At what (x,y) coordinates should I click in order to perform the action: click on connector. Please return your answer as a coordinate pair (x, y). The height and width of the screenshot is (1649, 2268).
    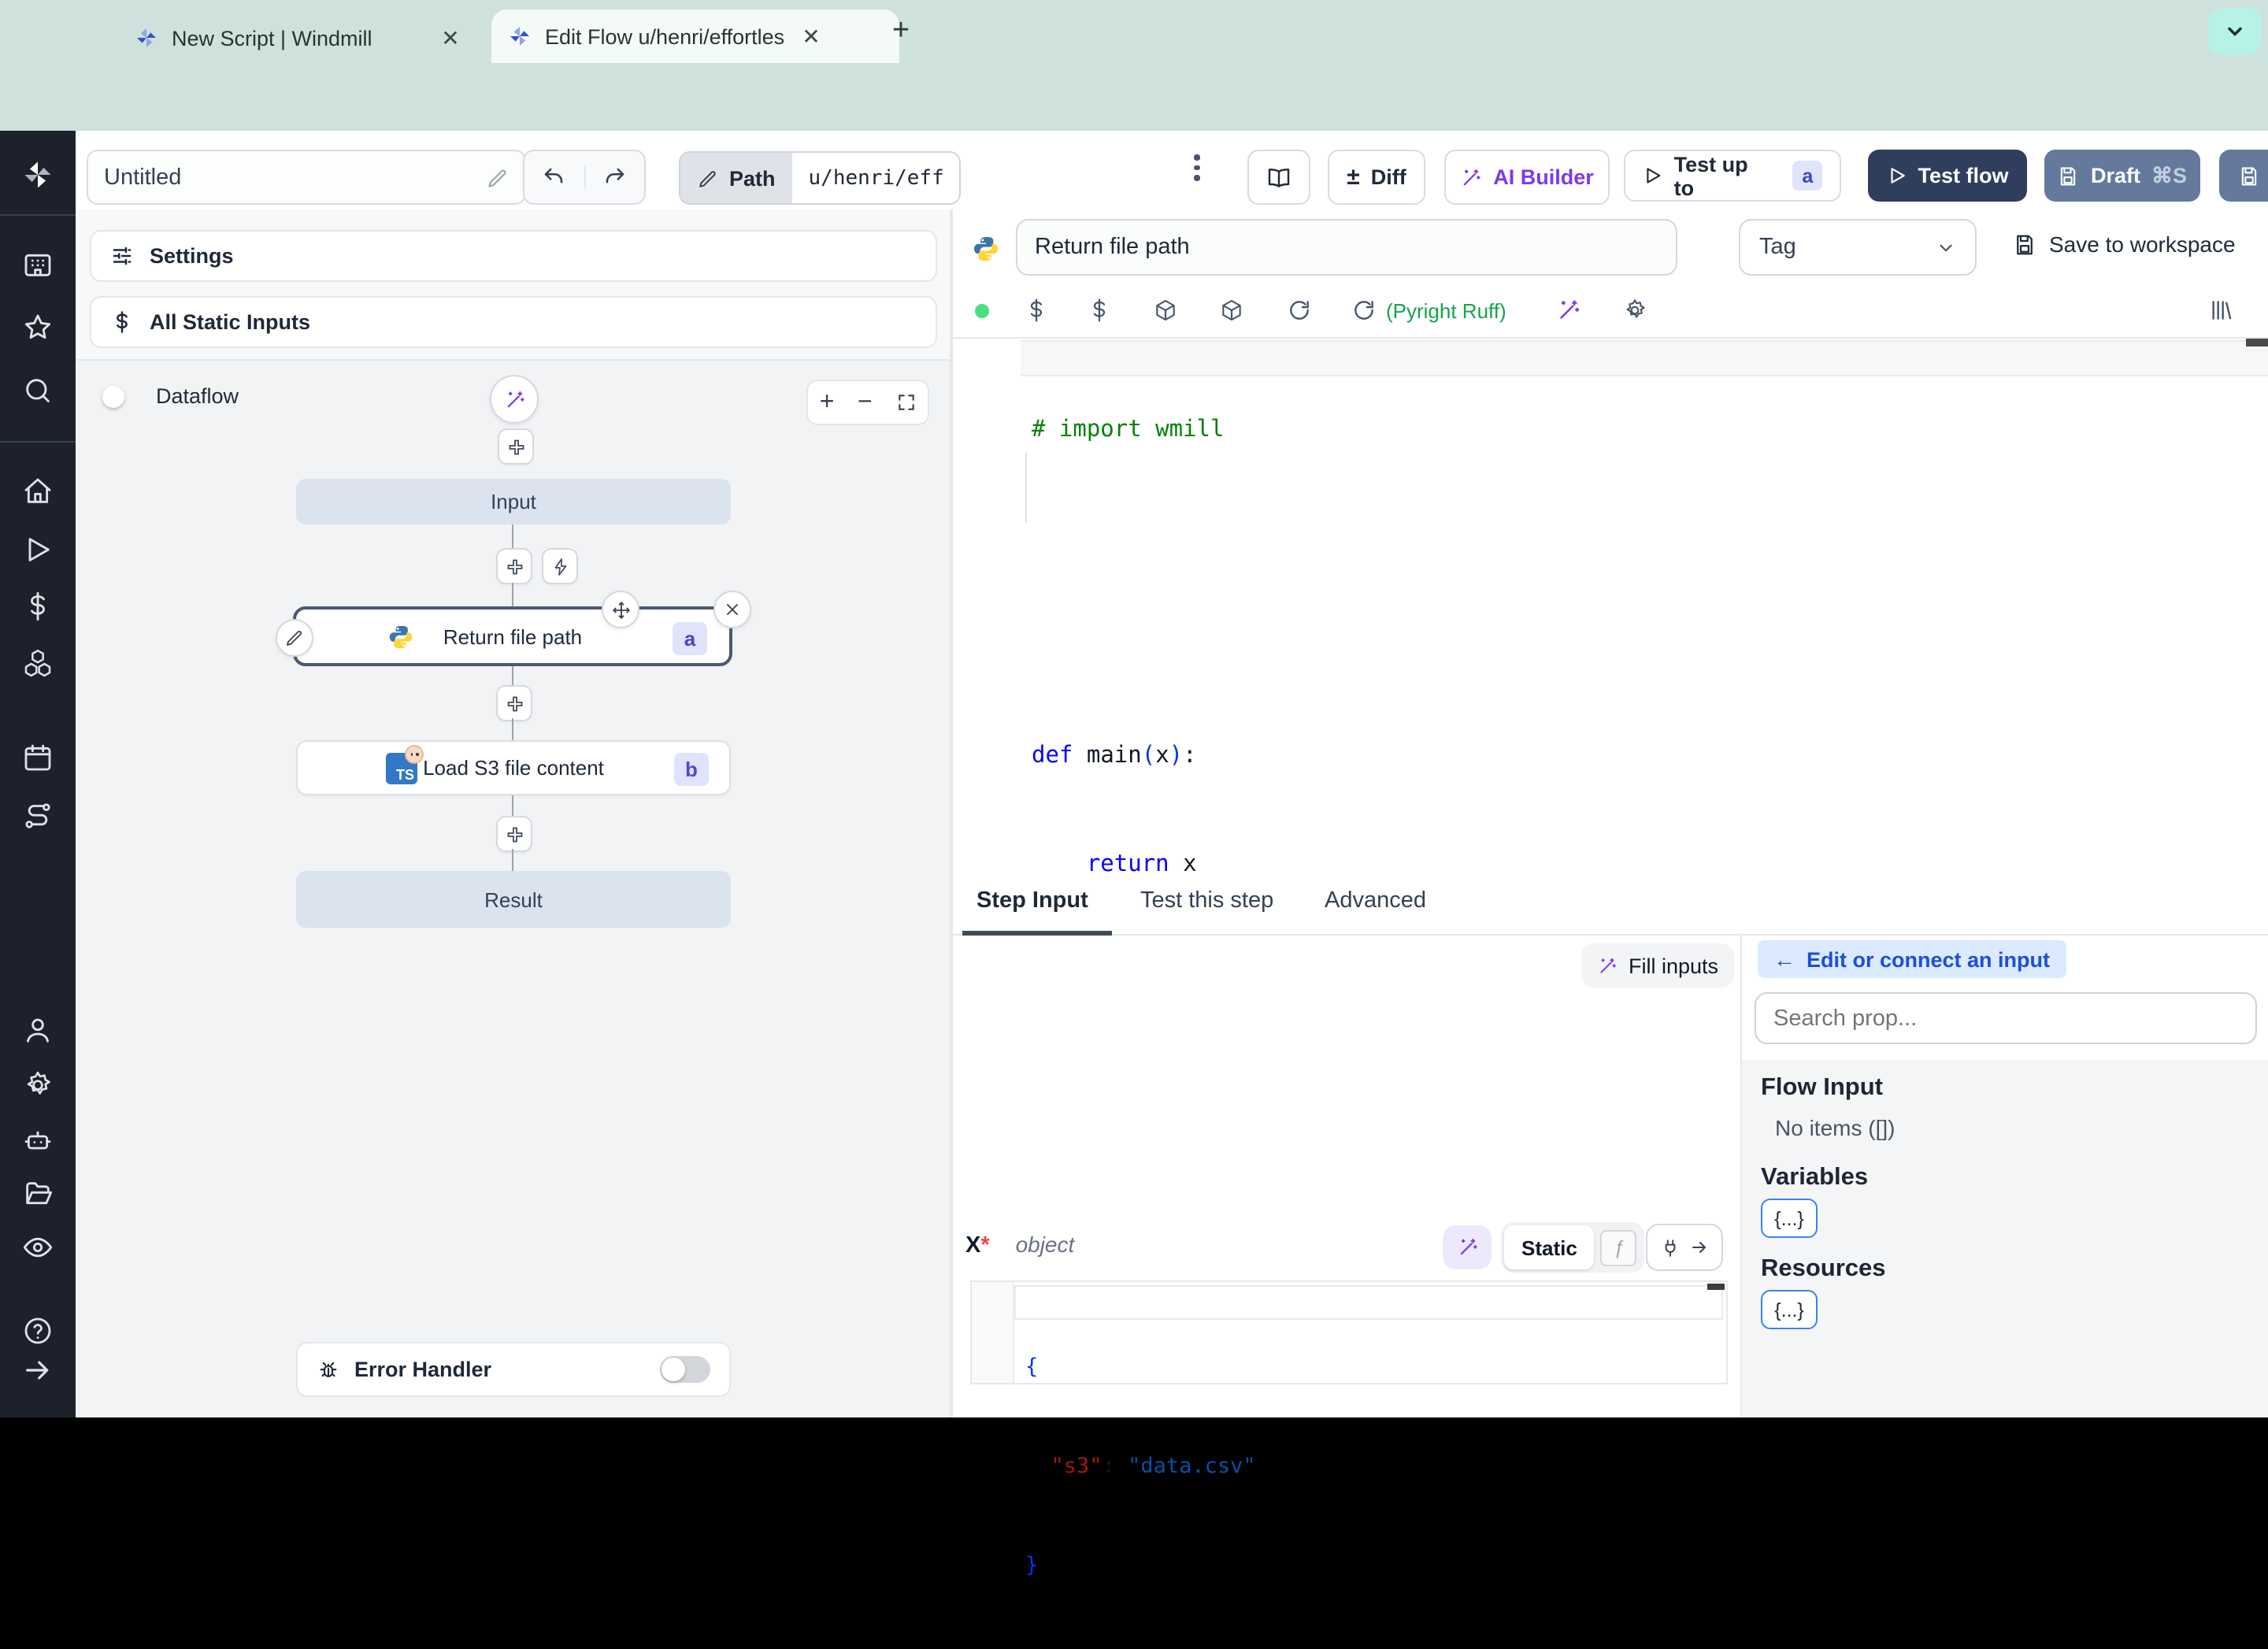
    Looking at the image, I should click on (512, 729).